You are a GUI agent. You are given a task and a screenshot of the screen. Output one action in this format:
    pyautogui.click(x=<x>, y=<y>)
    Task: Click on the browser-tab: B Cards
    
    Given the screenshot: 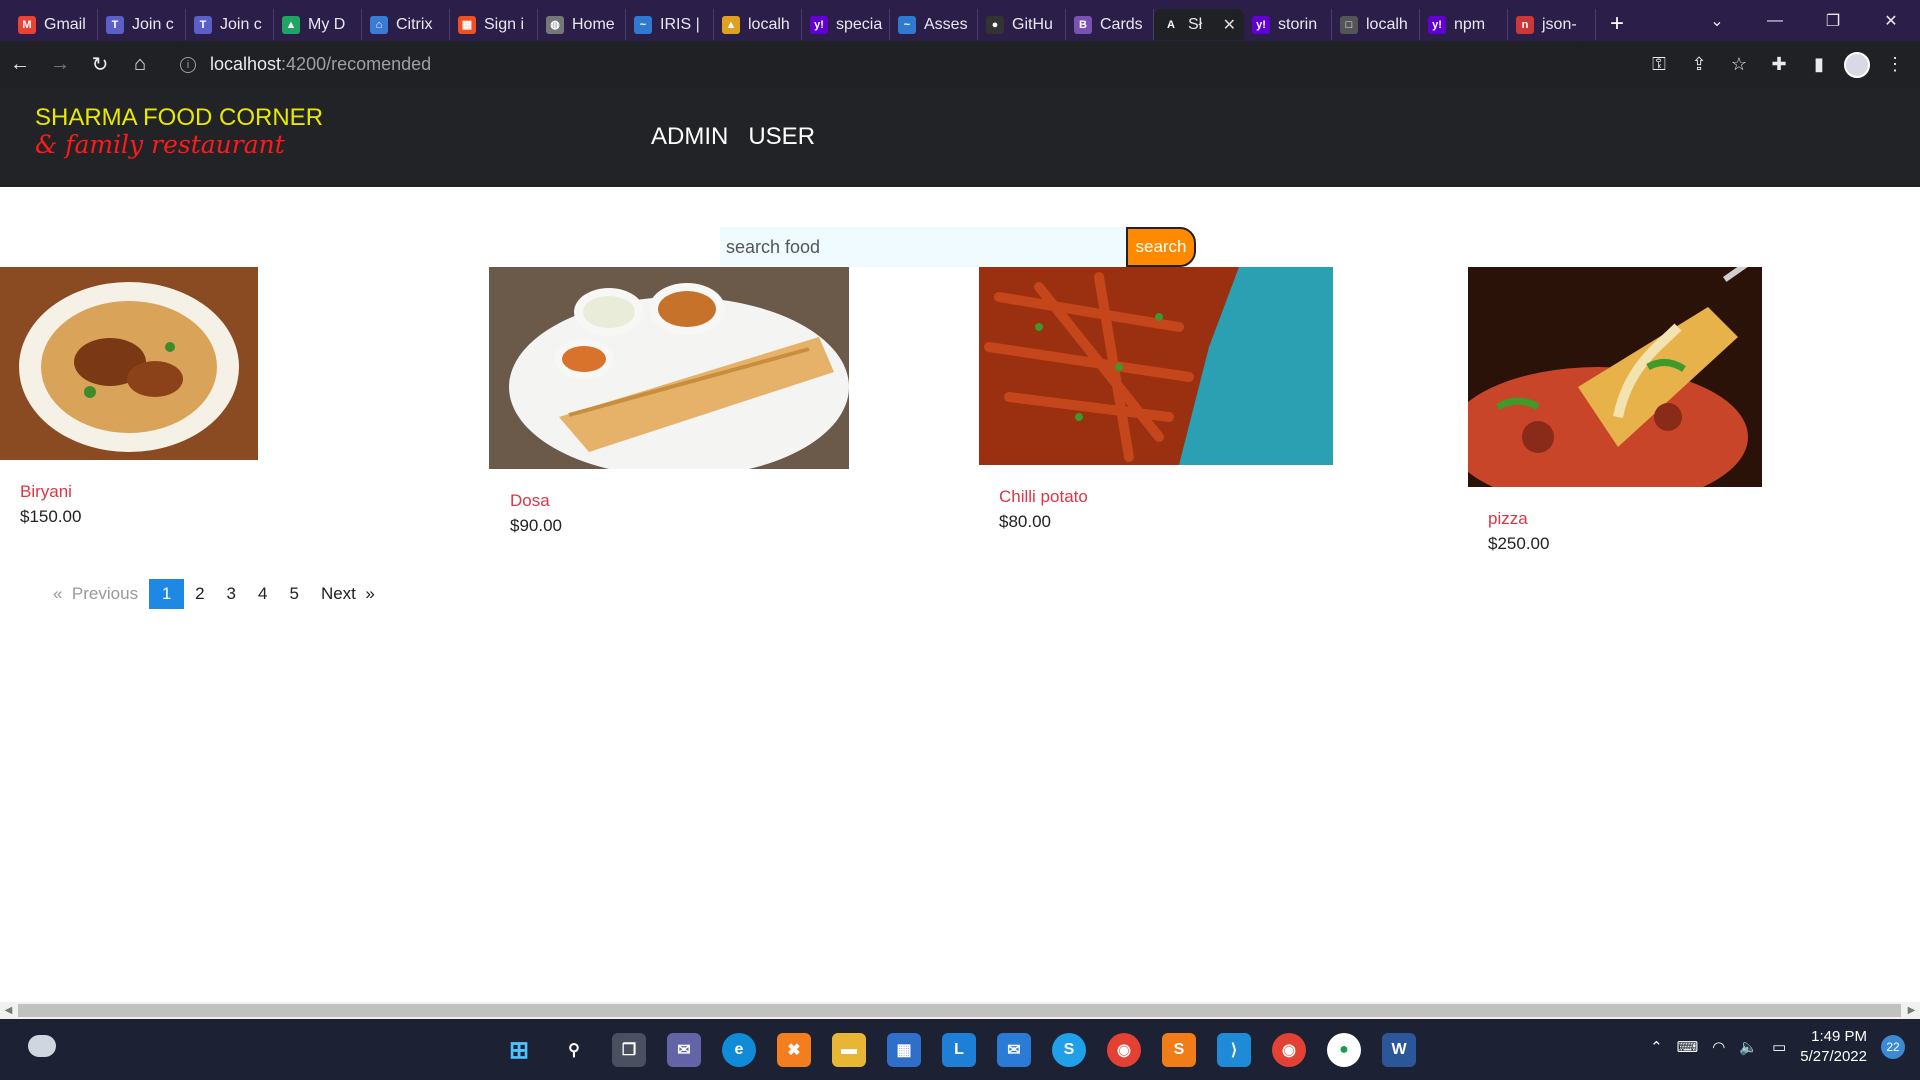 What is the action you would take?
    pyautogui.click(x=1110, y=24)
    